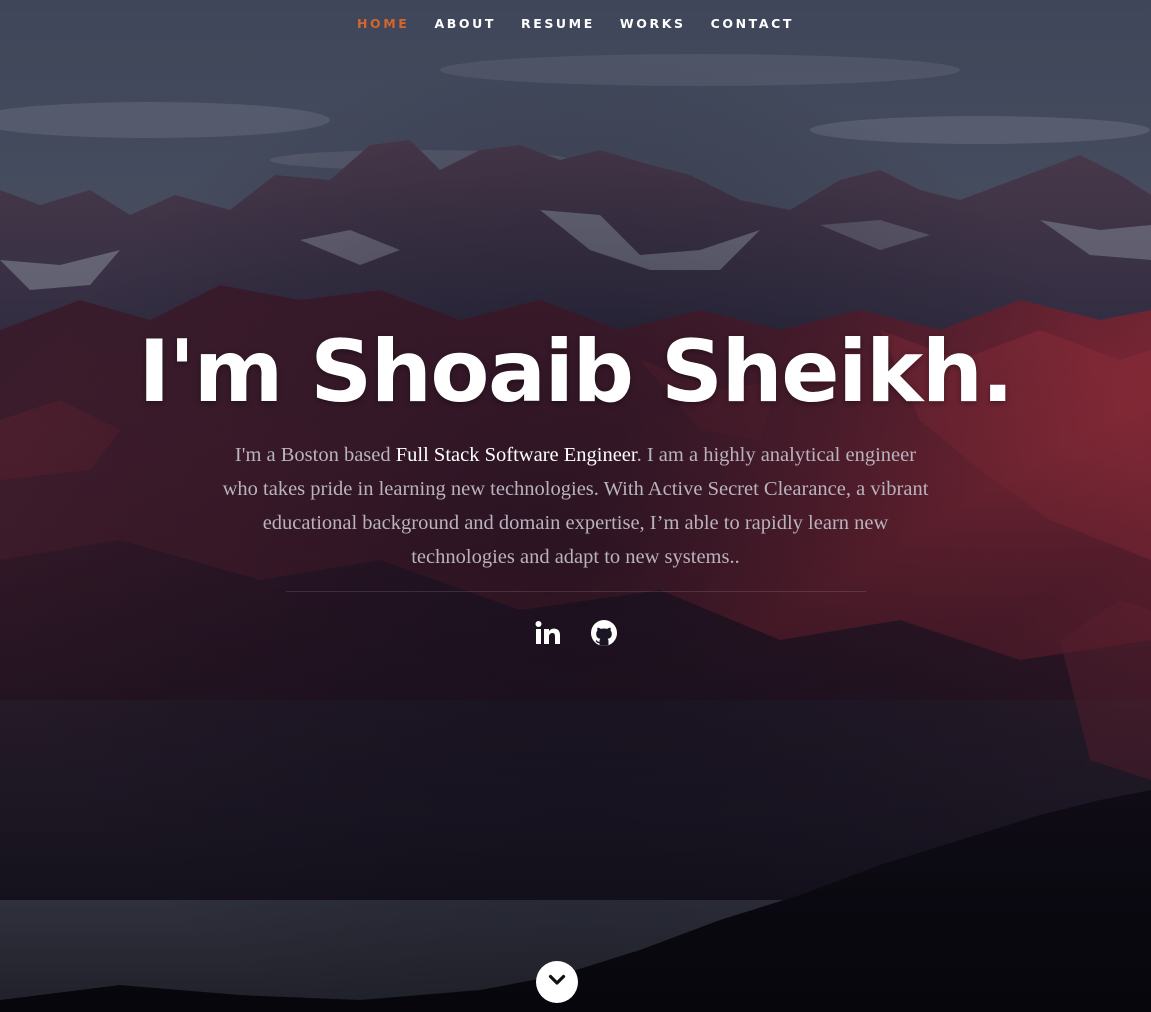 This screenshot has width=1151, height=1012. Describe the element at coordinates (557, 23) in the screenshot. I see `nav-item-resume: RESUME` at that location.